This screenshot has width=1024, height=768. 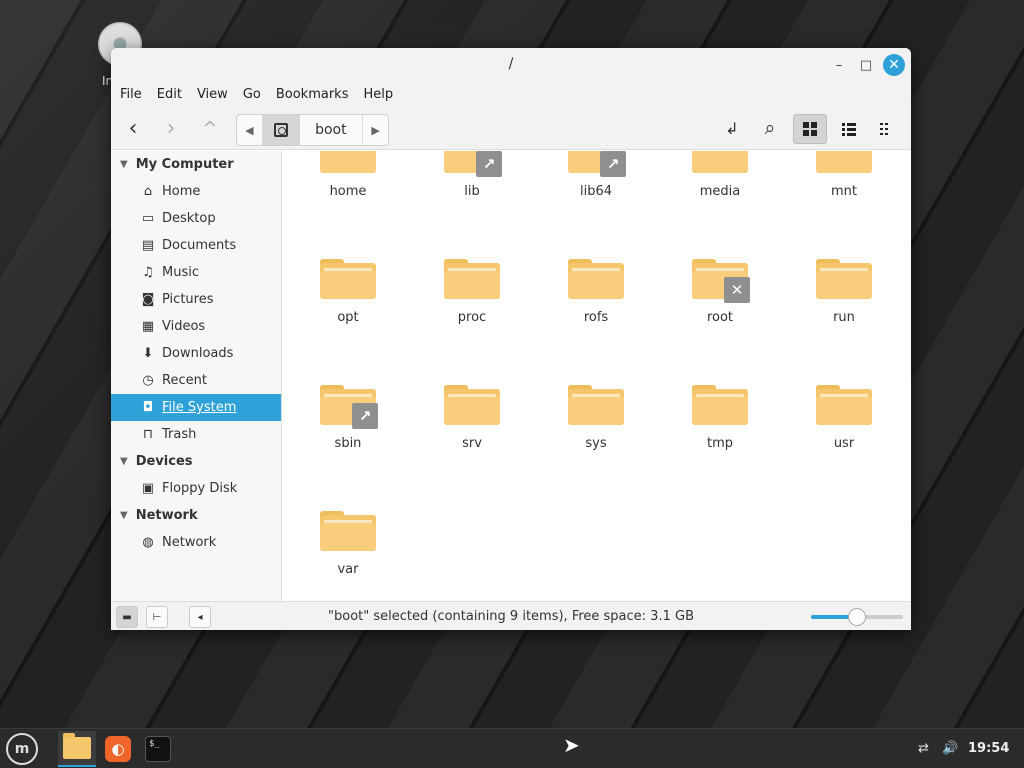 I want to click on network-status-icon: ⇄, so click(x=923, y=748).